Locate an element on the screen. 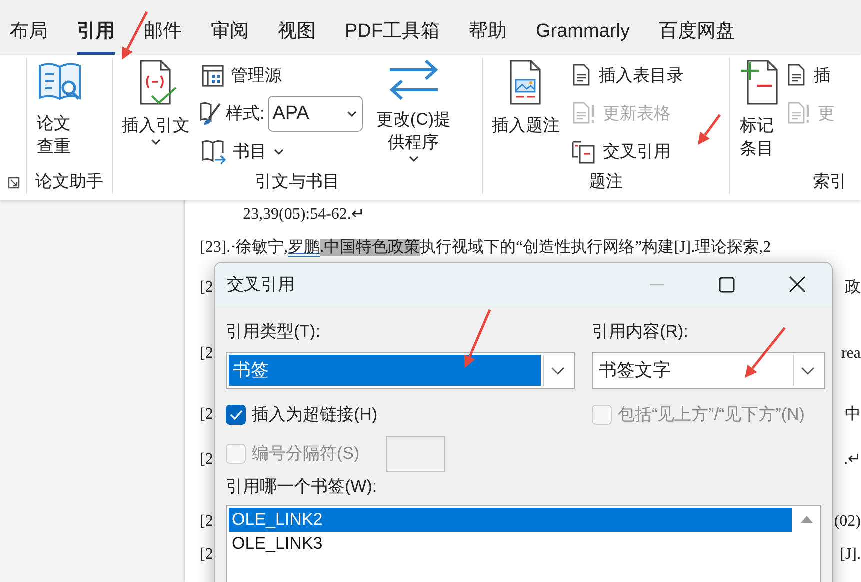 This screenshot has height=582, width=861. ribbon-button: 插入表目录 is located at coordinates (627, 76).